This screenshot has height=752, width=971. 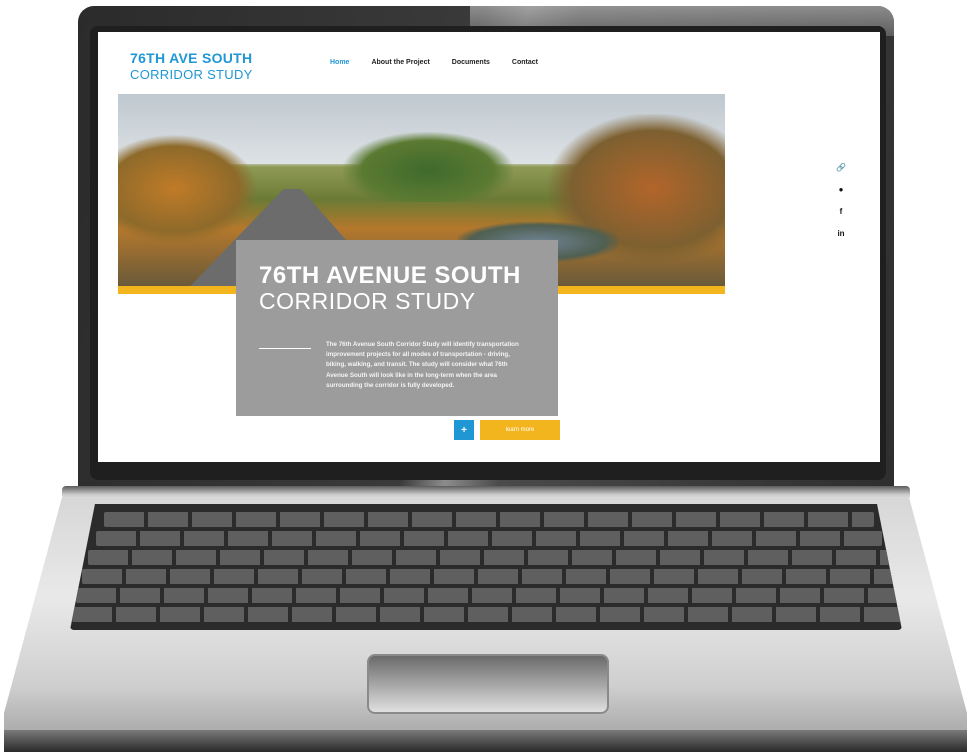 I want to click on nav-about-the-project: About the Project, so click(x=400, y=62).